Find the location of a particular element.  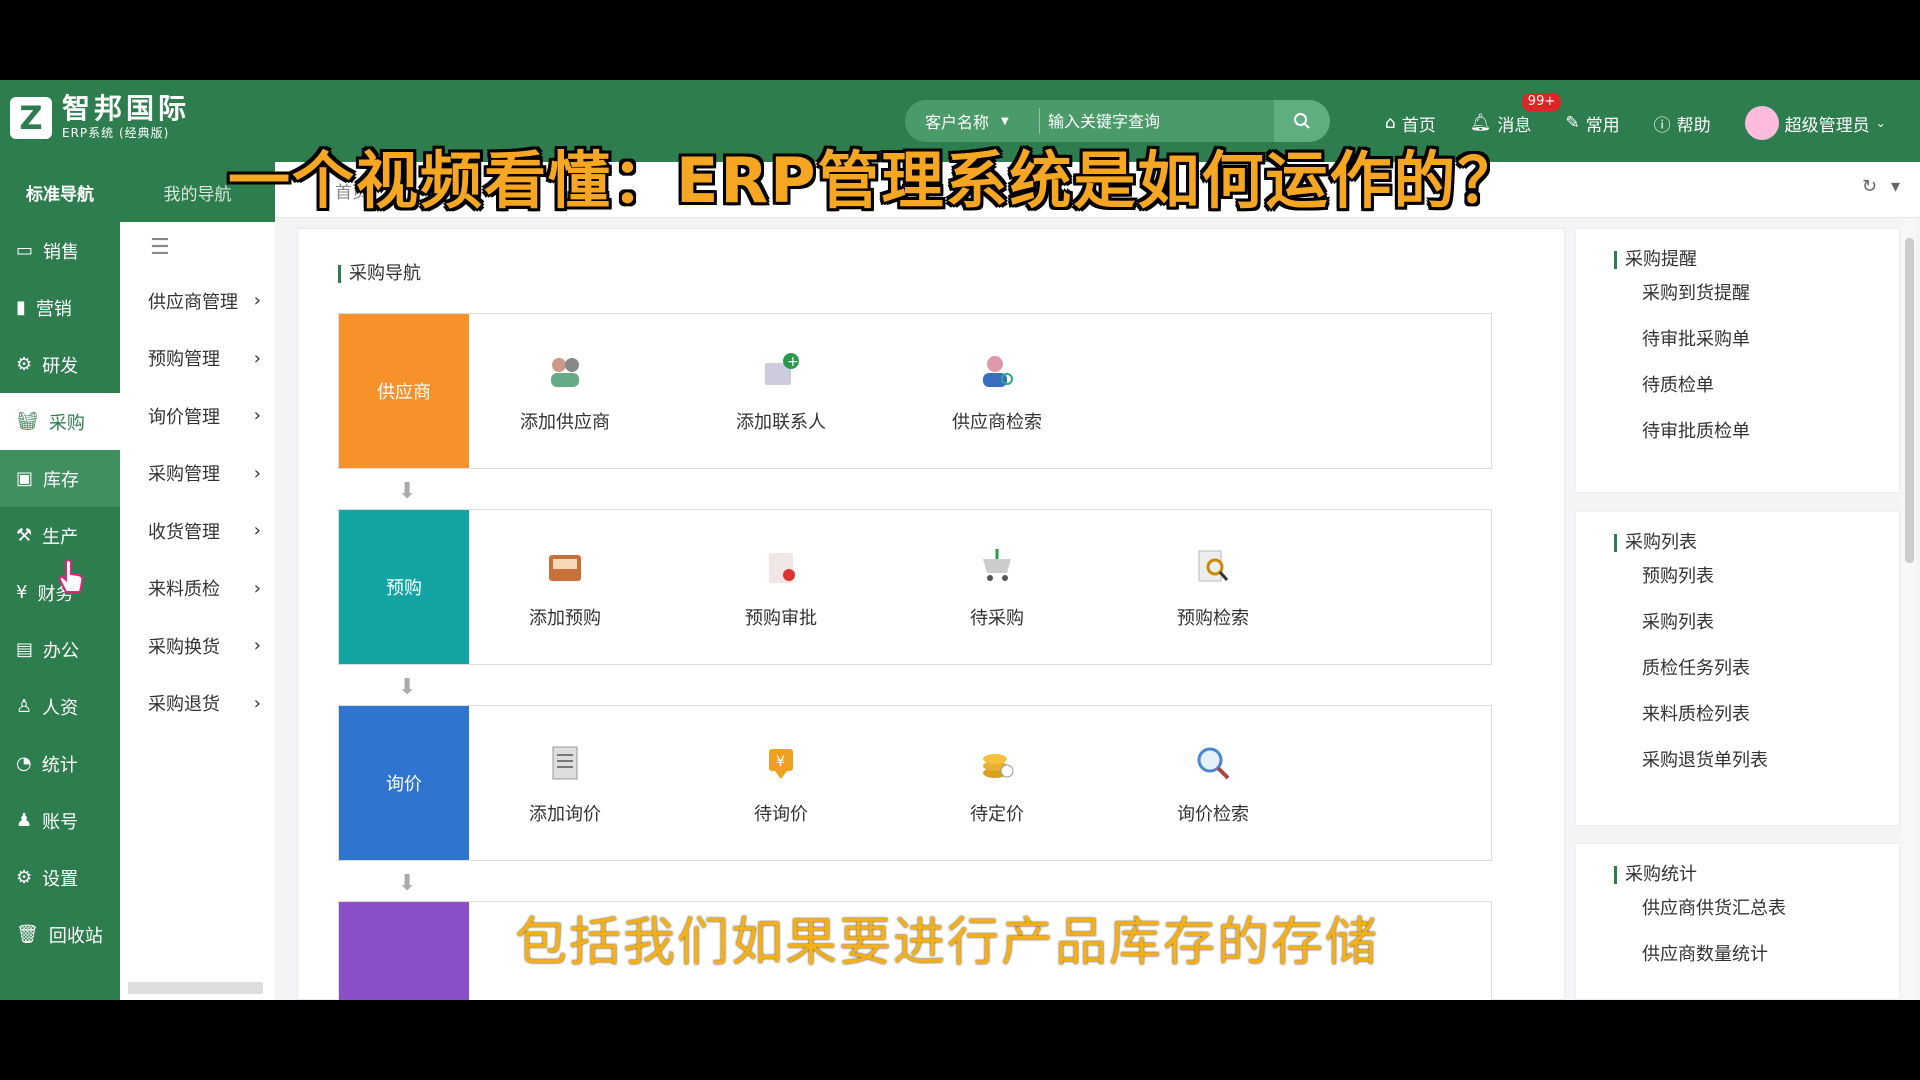

factory-icon: ⚒ is located at coordinates (24, 535).